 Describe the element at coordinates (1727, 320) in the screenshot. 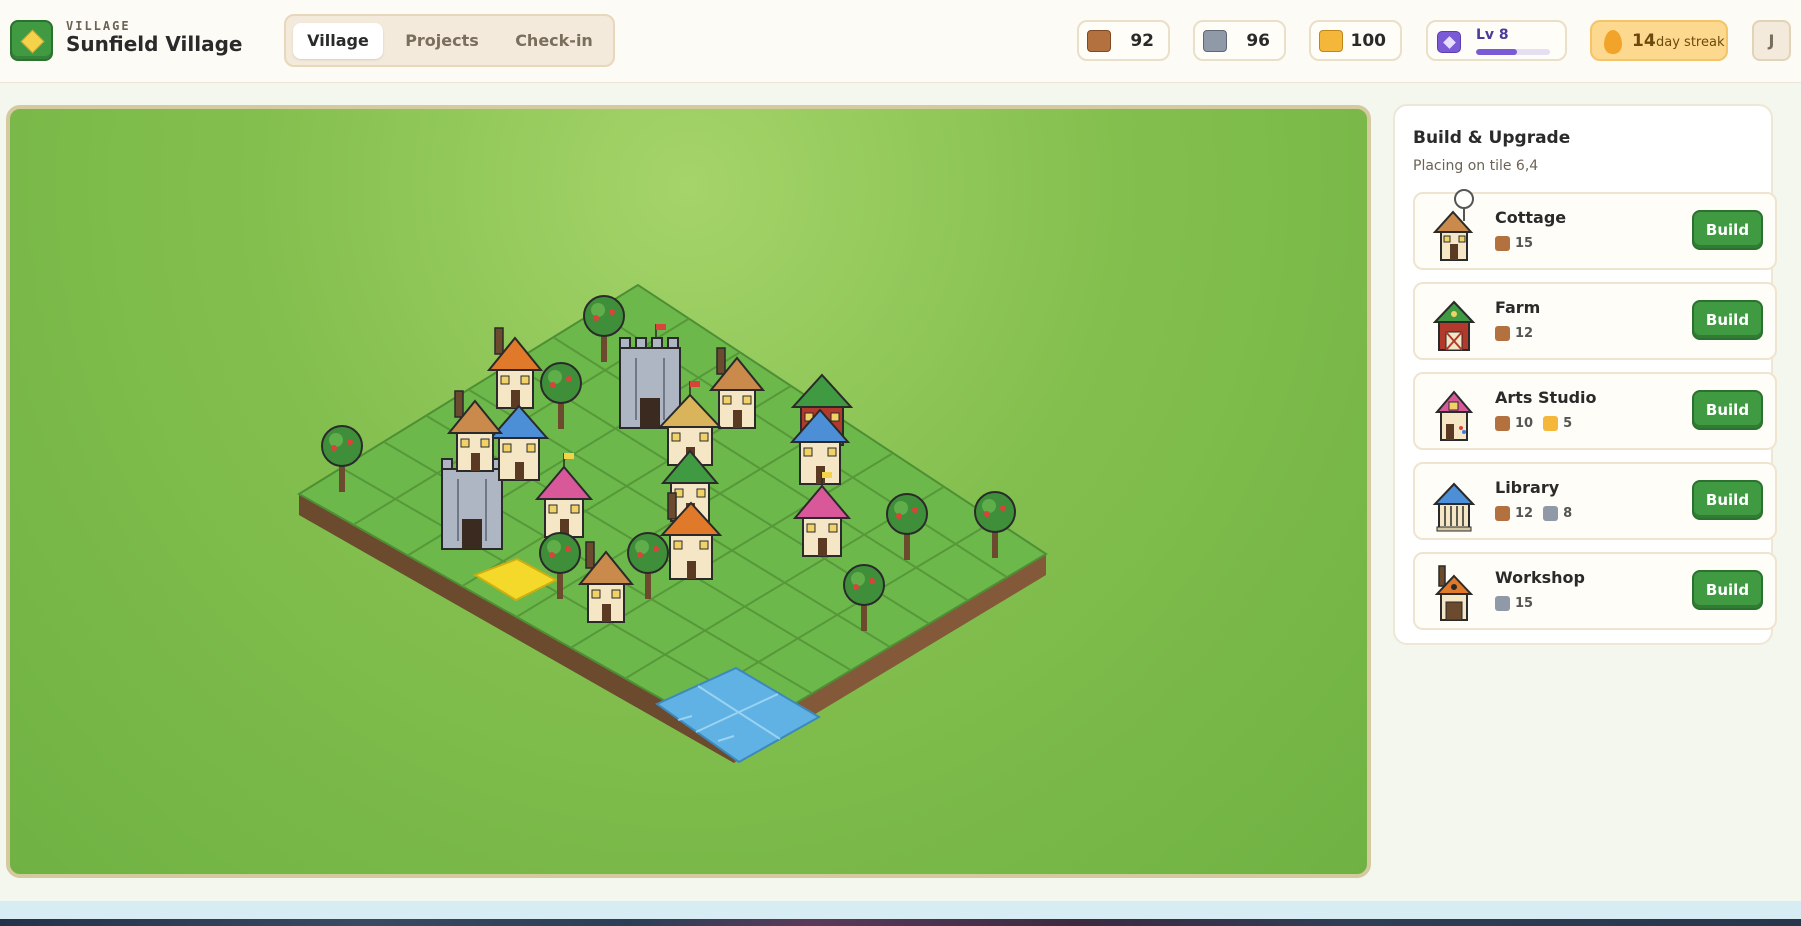

I see `build-farm-button: Build` at that location.